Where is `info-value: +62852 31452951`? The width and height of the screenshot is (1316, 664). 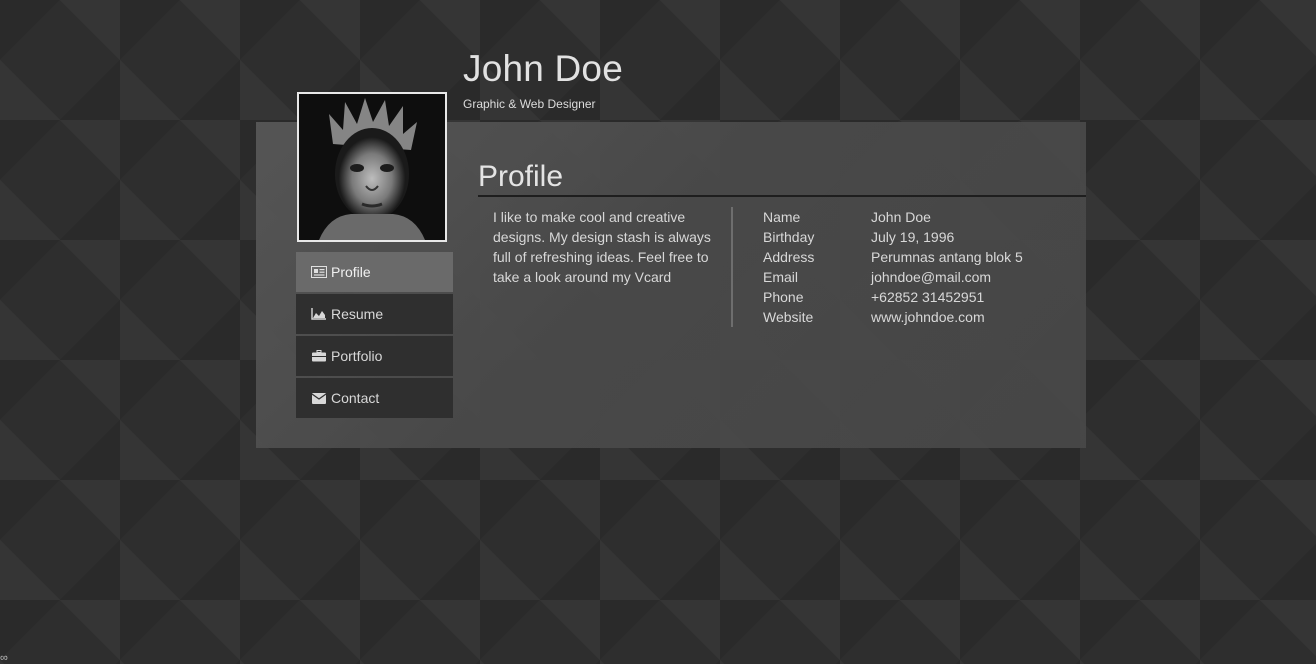
info-value: +62852 31452951 is located at coordinates (928, 297).